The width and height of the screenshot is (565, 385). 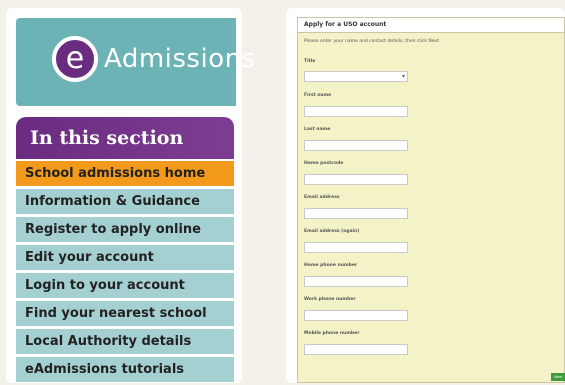 I want to click on nav-item-find-nearest-school: Find your nearest school, so click(x=125, y=313).